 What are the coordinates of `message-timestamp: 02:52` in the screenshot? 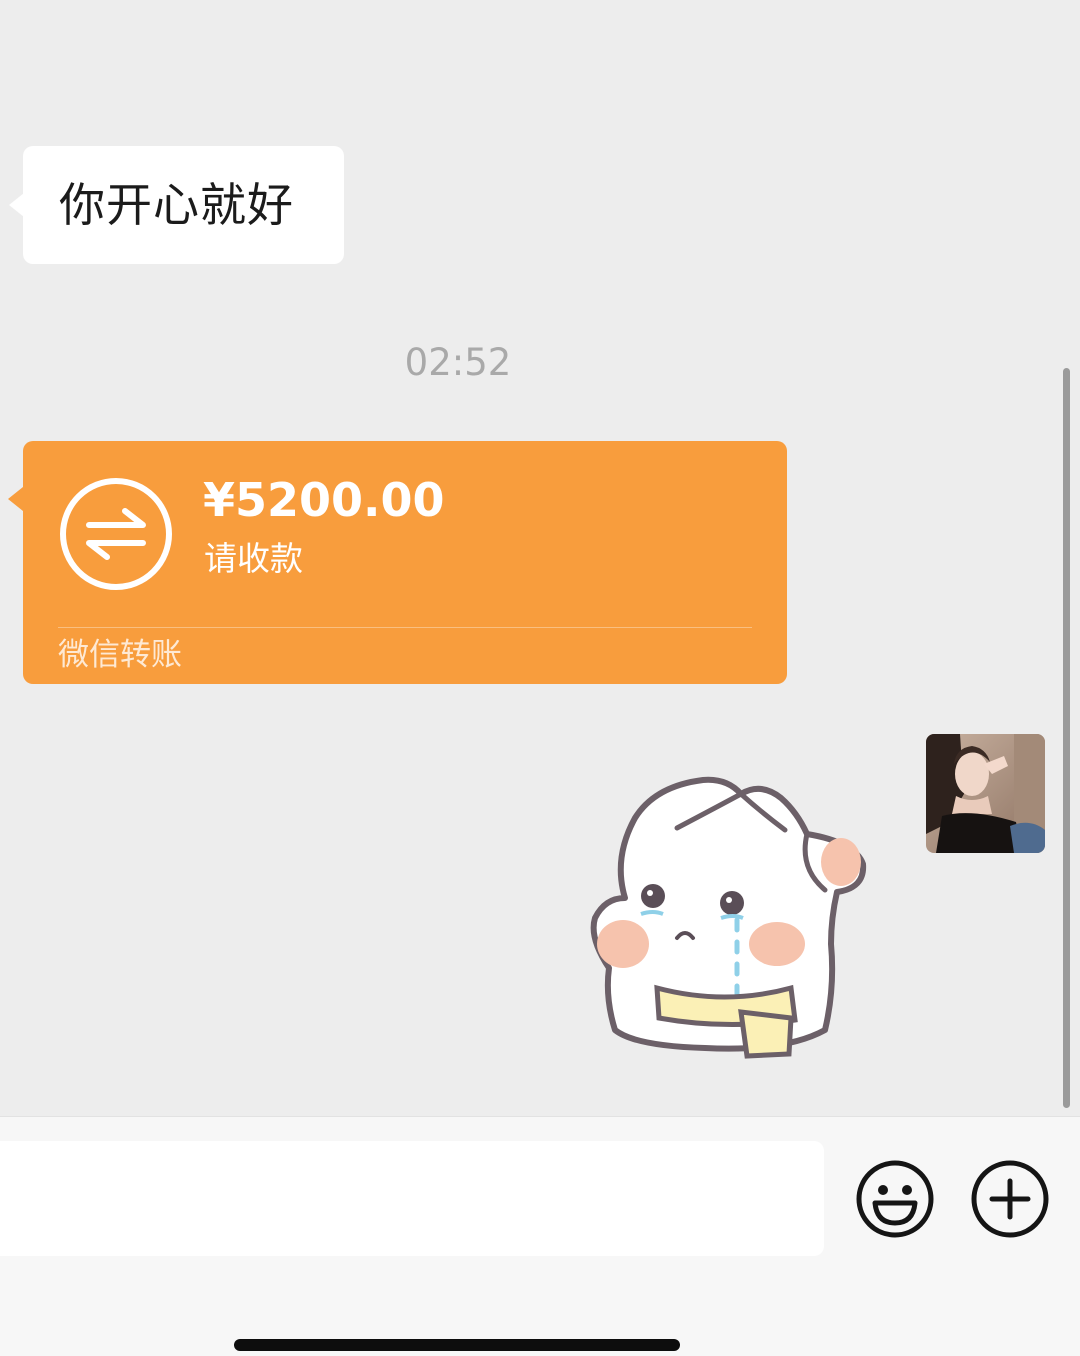 It's located at (458, 362).